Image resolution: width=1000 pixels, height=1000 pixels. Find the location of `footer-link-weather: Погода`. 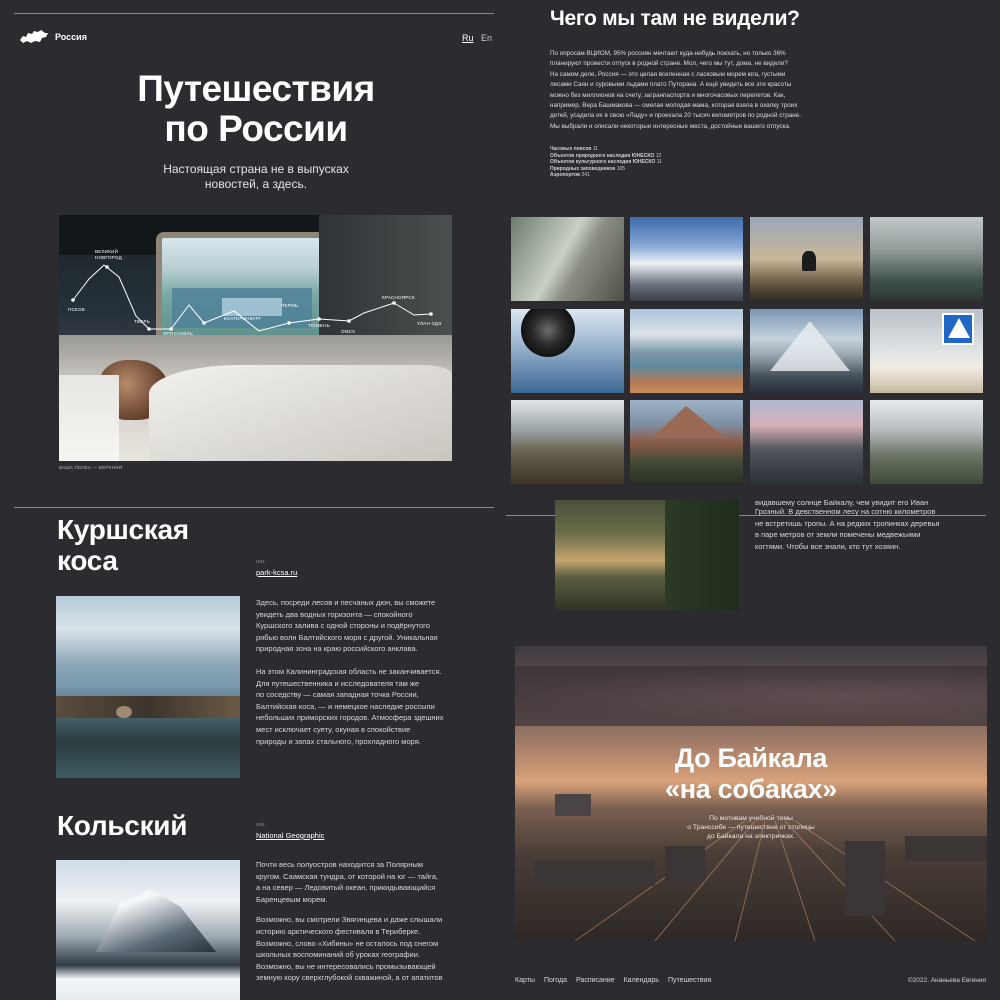

footer-link-weather: Погода is located at coordinates (555, 980).